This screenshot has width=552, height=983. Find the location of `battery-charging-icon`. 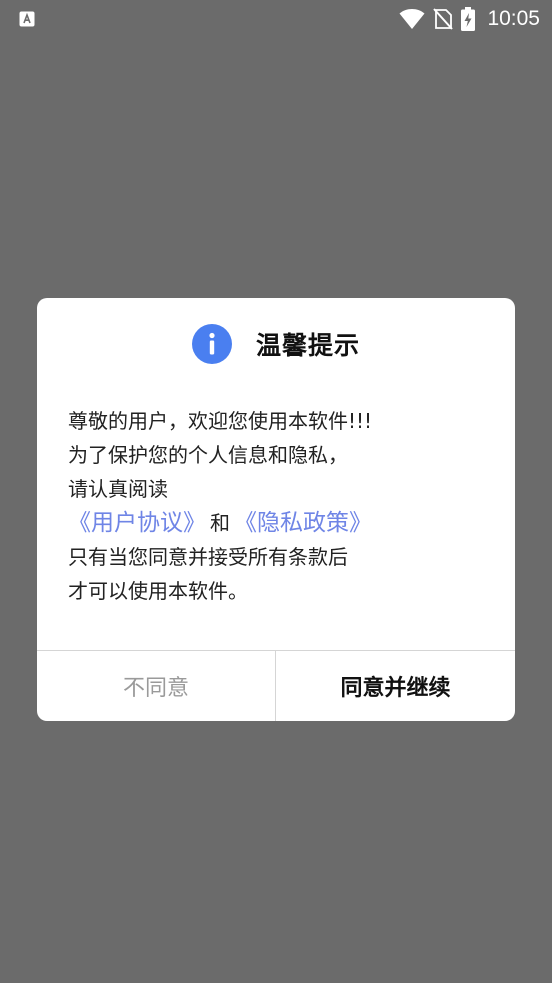

battery-charging-icon is located at coordinates (468, 19).